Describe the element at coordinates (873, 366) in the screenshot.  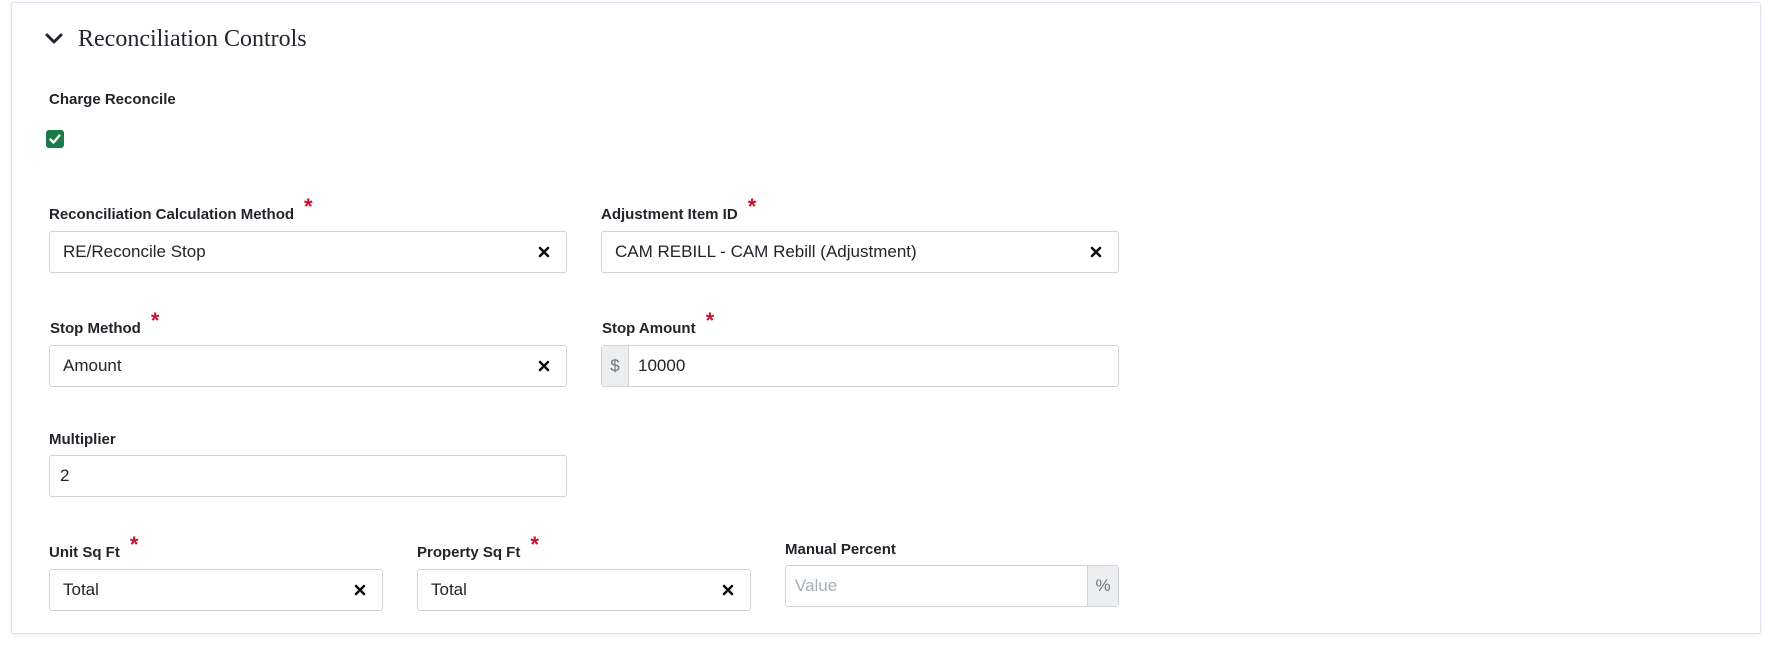
I see `stop-amount-input` at that location.